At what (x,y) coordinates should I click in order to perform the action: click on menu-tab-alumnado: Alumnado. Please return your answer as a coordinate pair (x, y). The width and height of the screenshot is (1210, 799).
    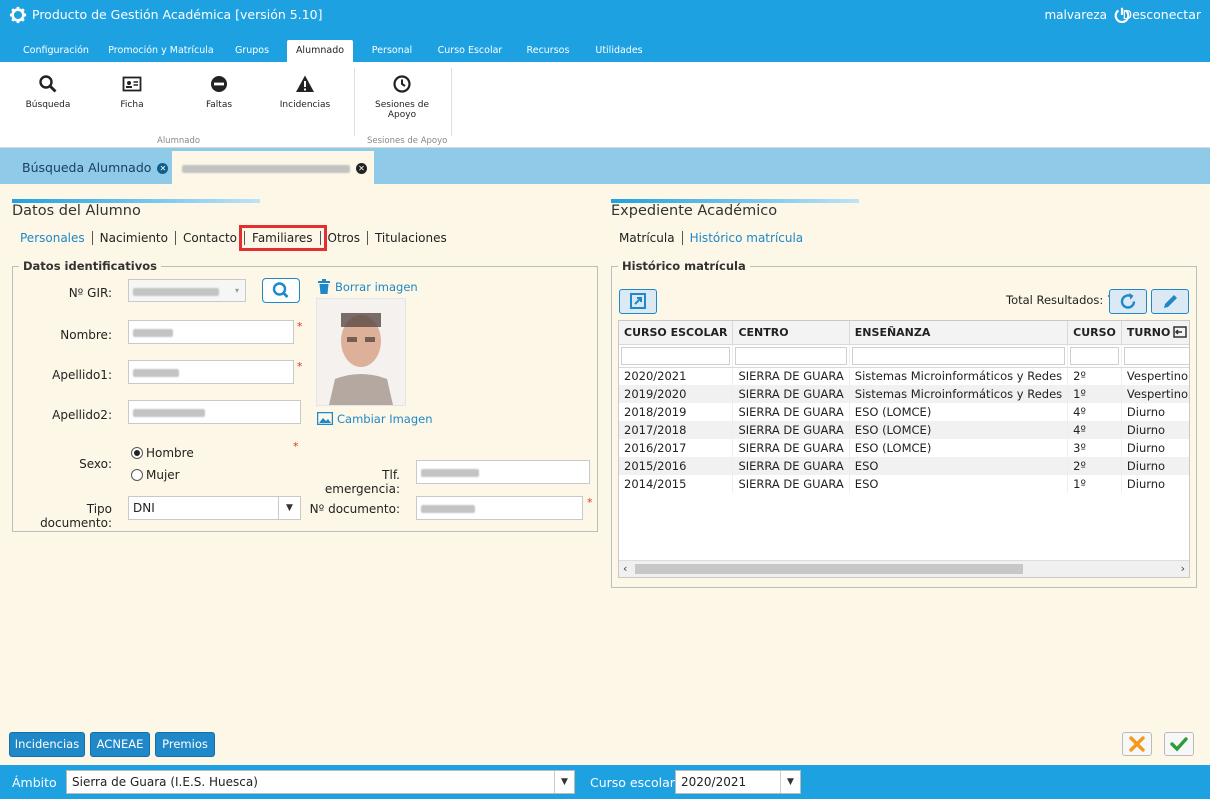
    Looking at the image, I should click on (320, 51).